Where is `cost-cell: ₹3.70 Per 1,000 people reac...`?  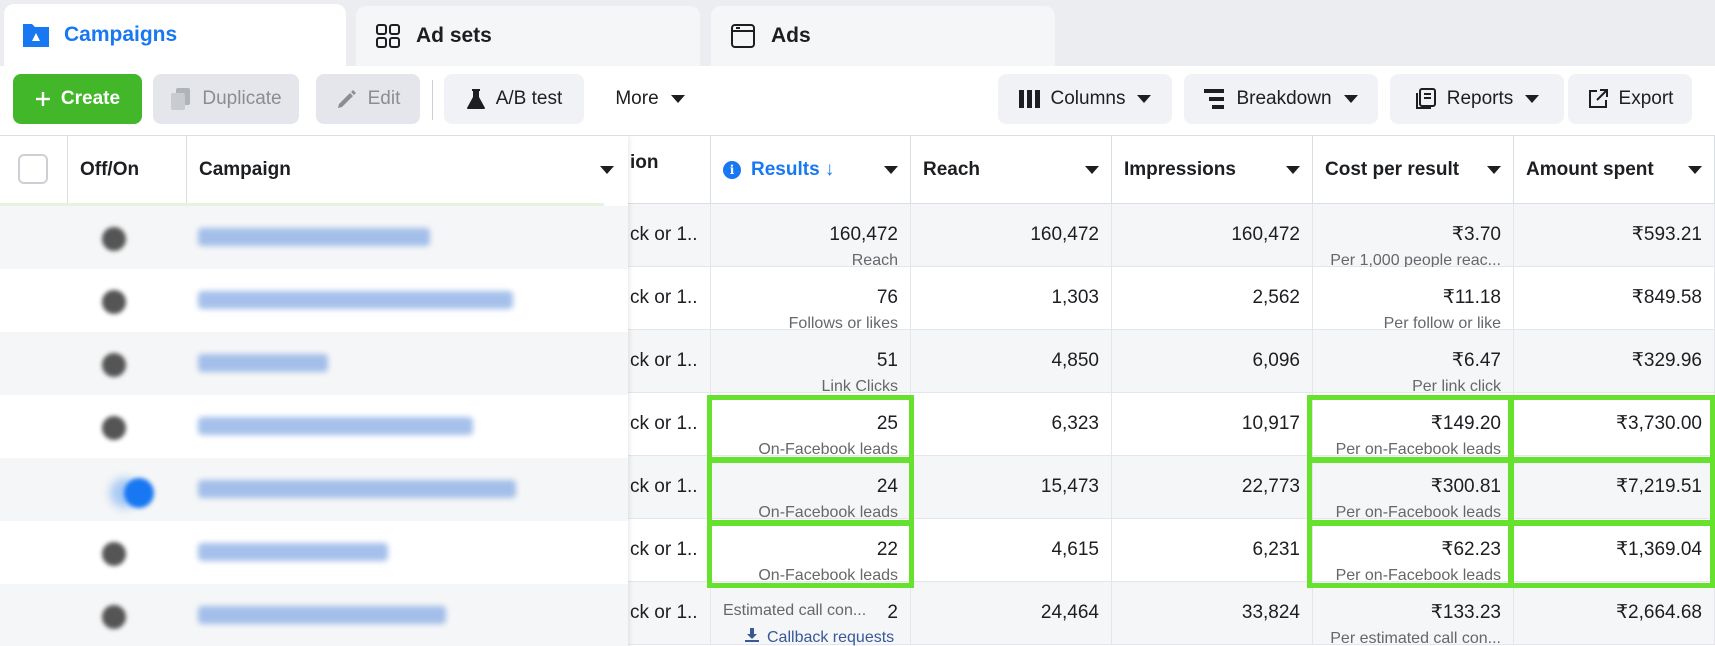 cost-cell: ₹3.70 Per 1,000 people reac... is located at coordinates (1413, 236).